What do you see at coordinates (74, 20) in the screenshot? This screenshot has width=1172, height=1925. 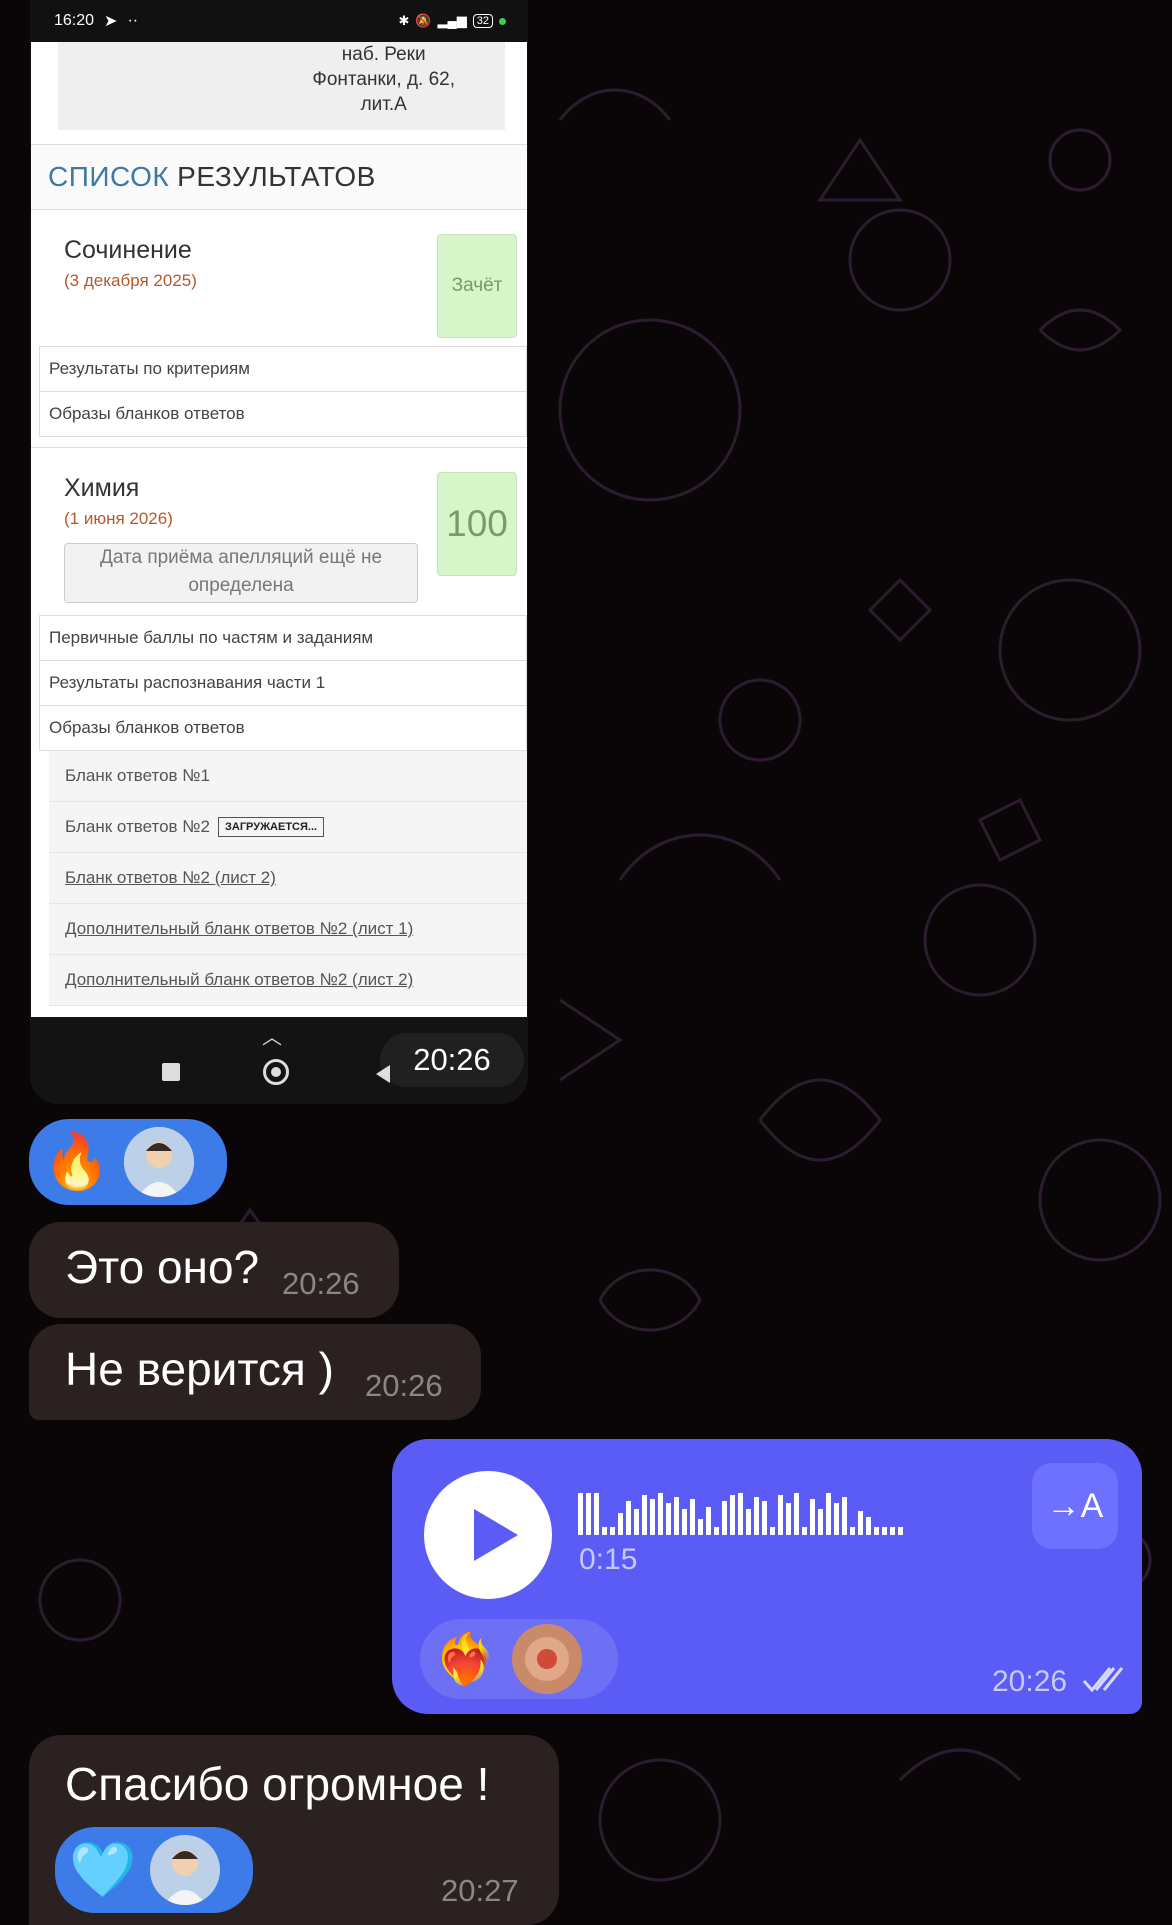 I see `status-time: 16:20` at bounding box center [74, 20].